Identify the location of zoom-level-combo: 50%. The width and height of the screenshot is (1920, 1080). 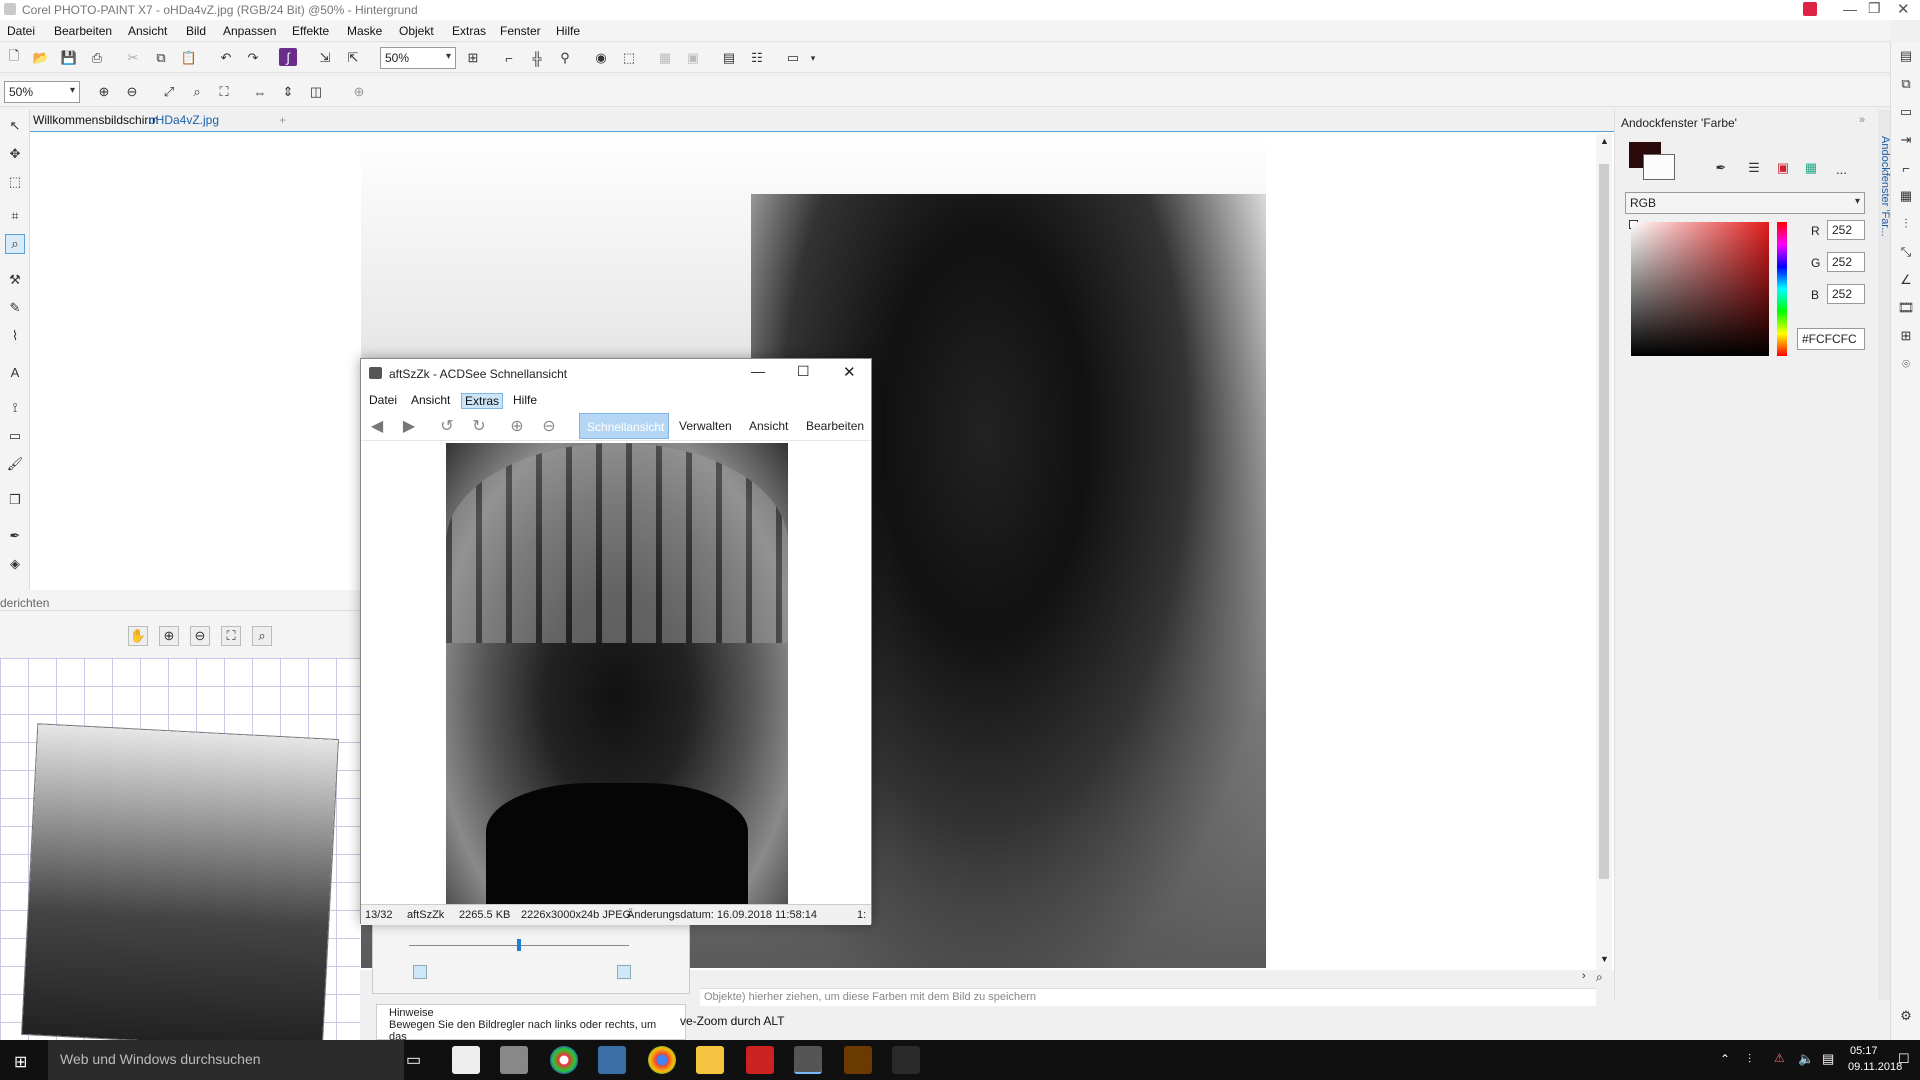
(418, 58).